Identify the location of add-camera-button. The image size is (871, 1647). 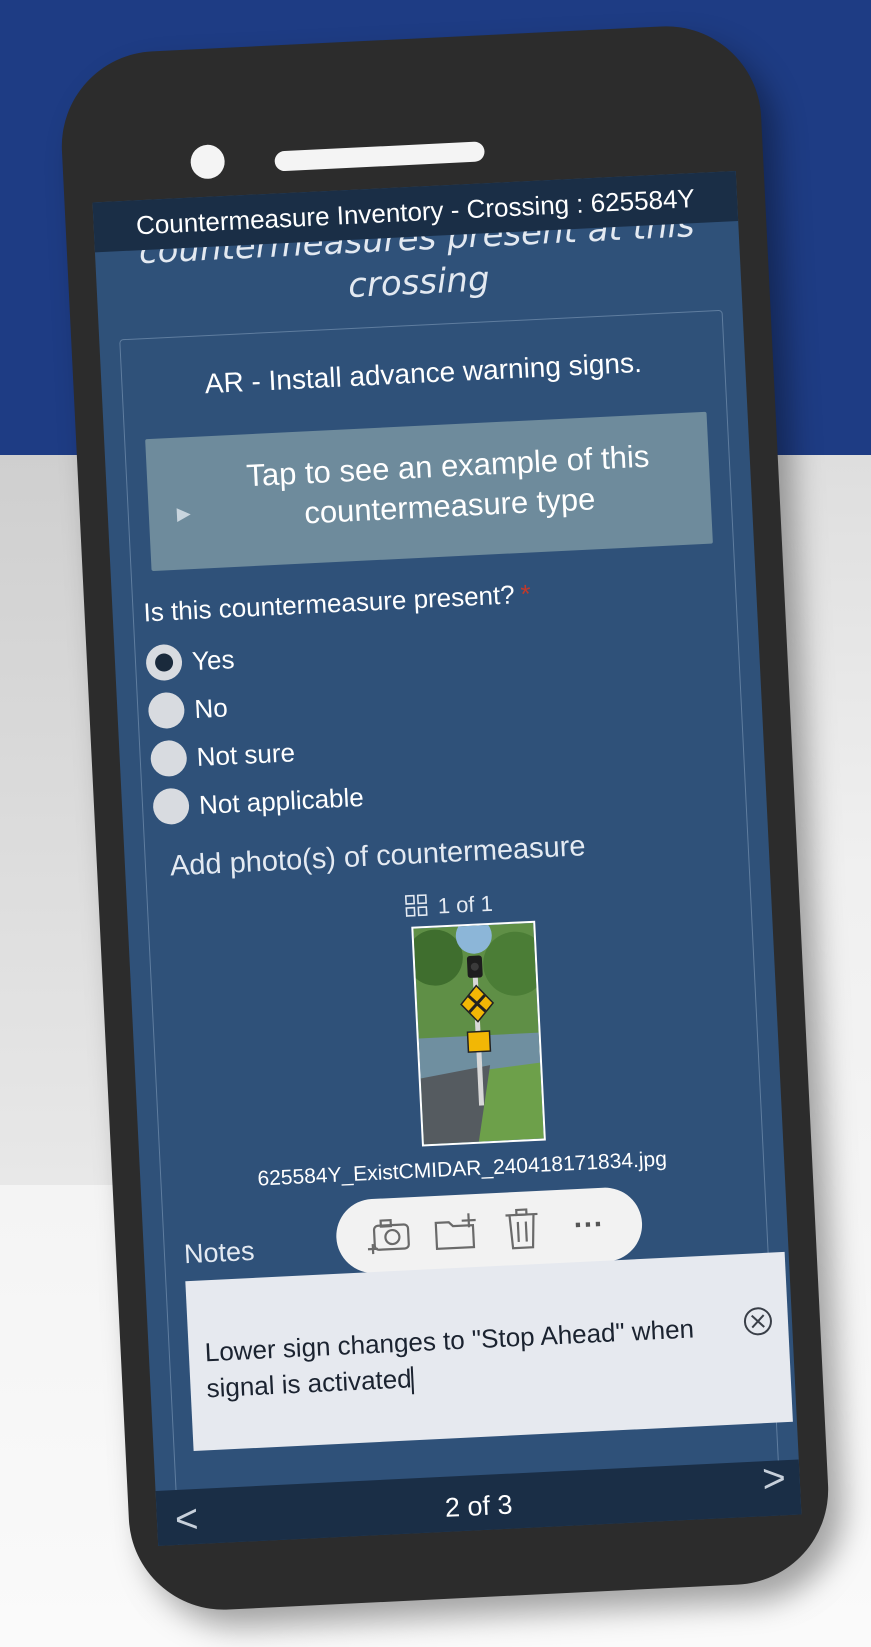
(389, 1235).